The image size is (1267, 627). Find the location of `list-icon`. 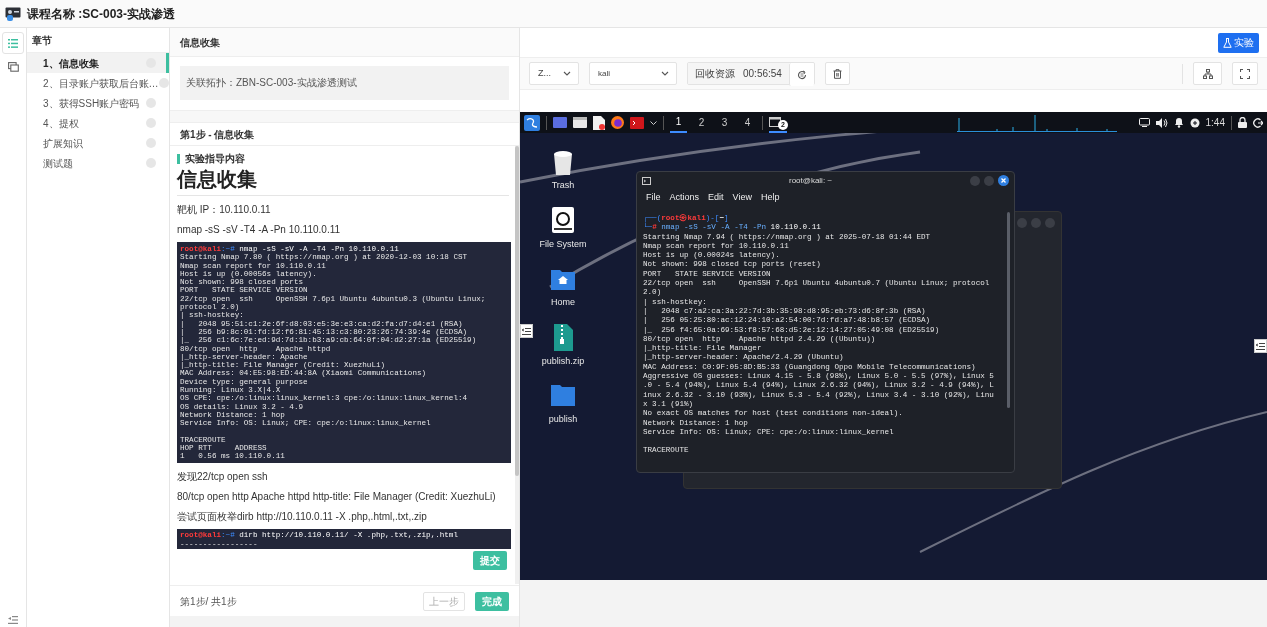

list-icon is located at coordinates (13, 43).